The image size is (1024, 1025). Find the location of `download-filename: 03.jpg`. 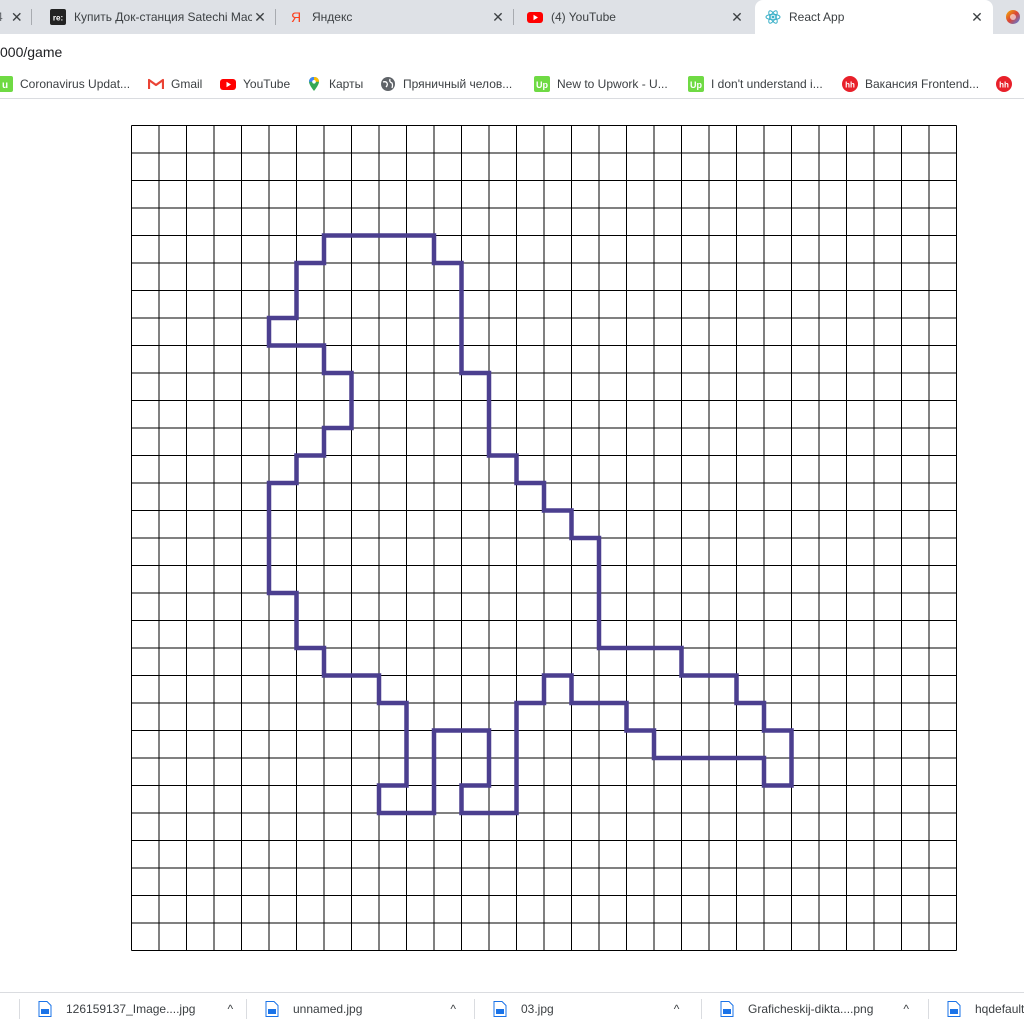

download-filename: 03.jpg is located at coordinates (537, 1009).